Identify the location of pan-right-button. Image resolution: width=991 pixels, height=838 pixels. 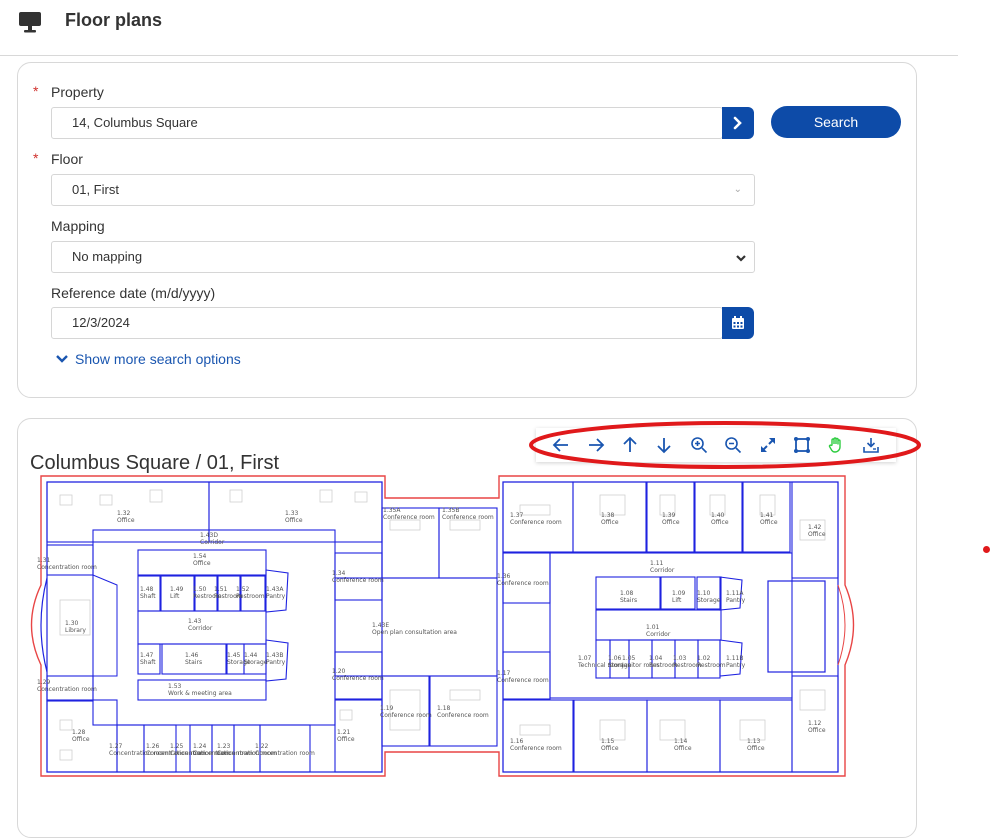
(596, 445).